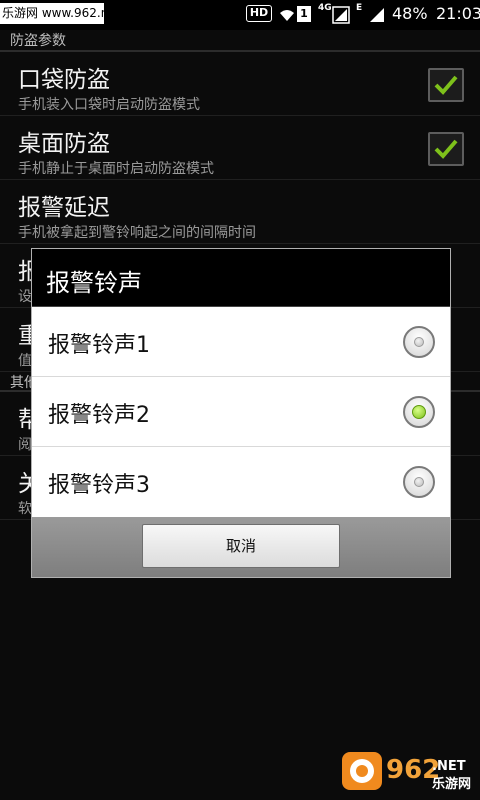 The height and width of the screenshot is (800, 480). What do you see at coordinates (341, 17) in the screenshot?
I see `signal-icon` at bounding box center [341, 17].